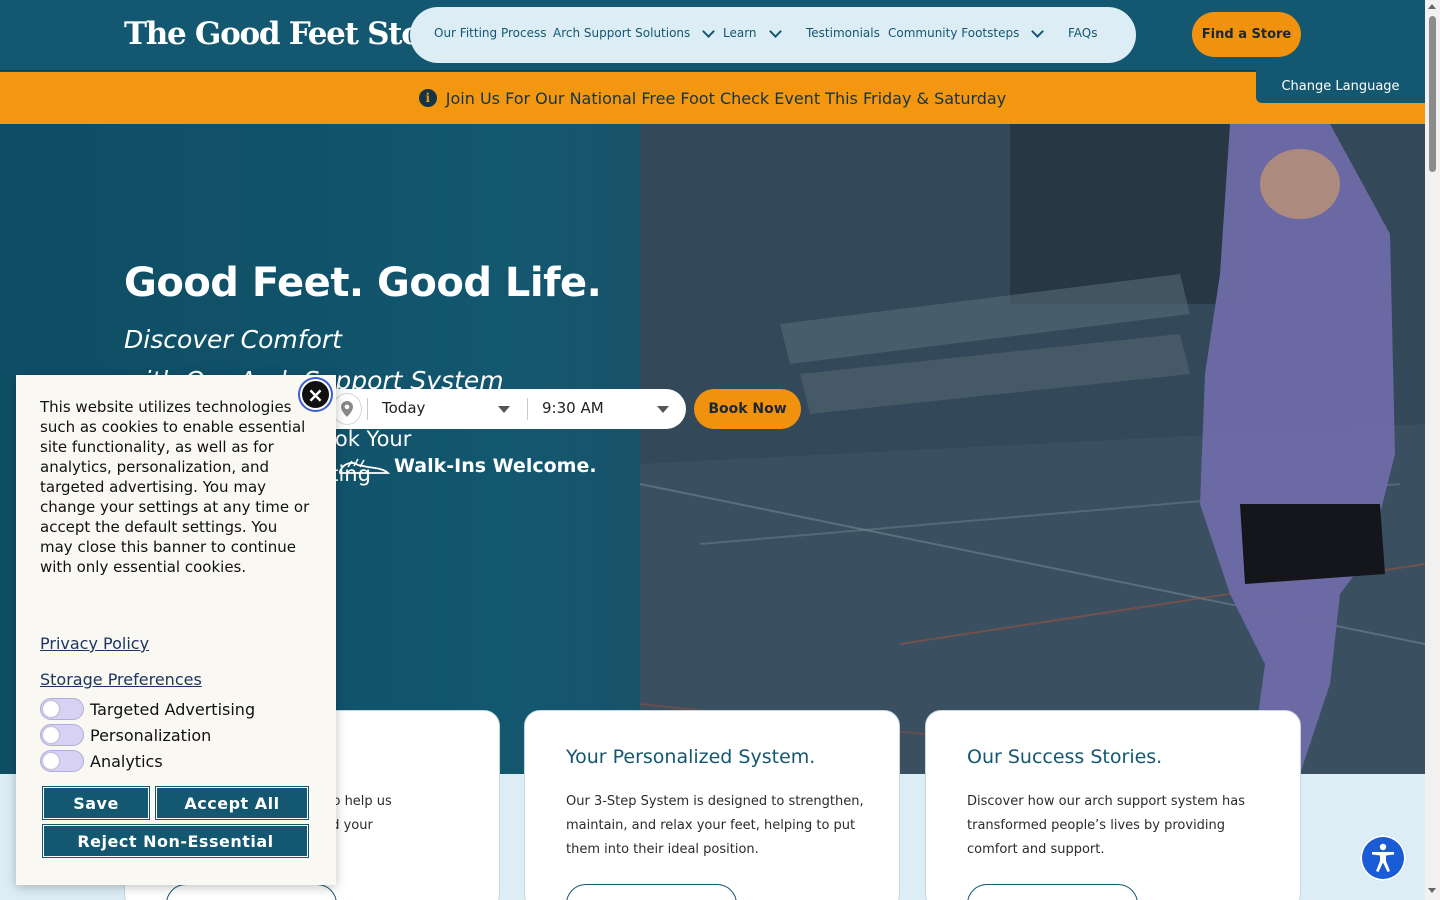 The height and width of the screenshot is (900, 1440). What do you see at coordinates (403, 408) in the screenshot?
I see `date-select: Today` at bounding box center [403, 408].